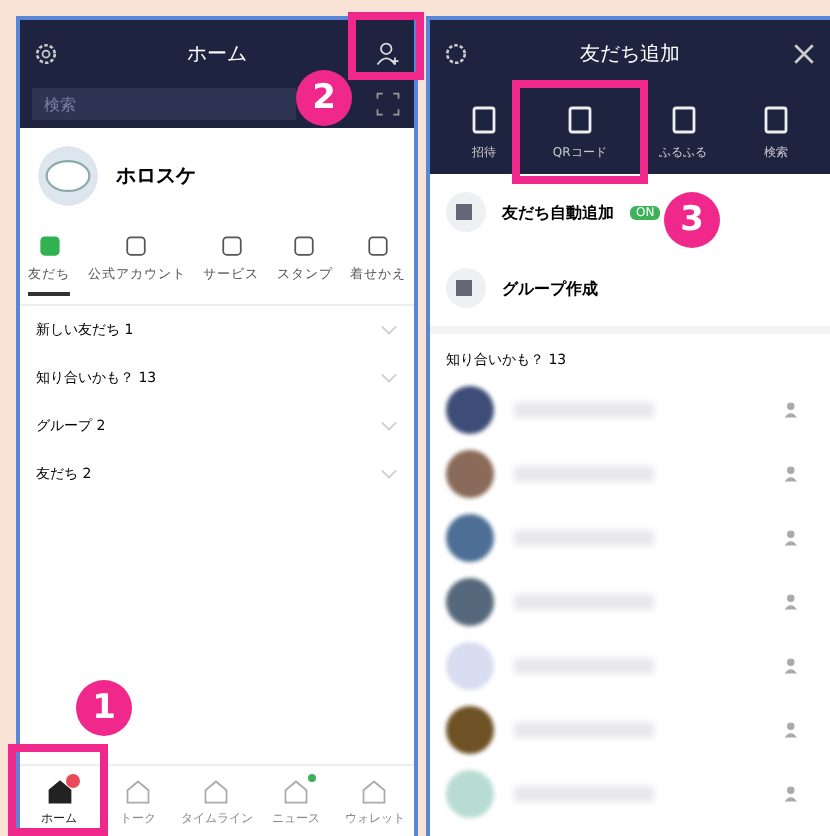 Image resolution: width=830 pixels, height=836 pixels. What do you see at coordinates (550, 288) in the screenshot?
I see `option-title: グループ作成` at bounding box center [550, 288].